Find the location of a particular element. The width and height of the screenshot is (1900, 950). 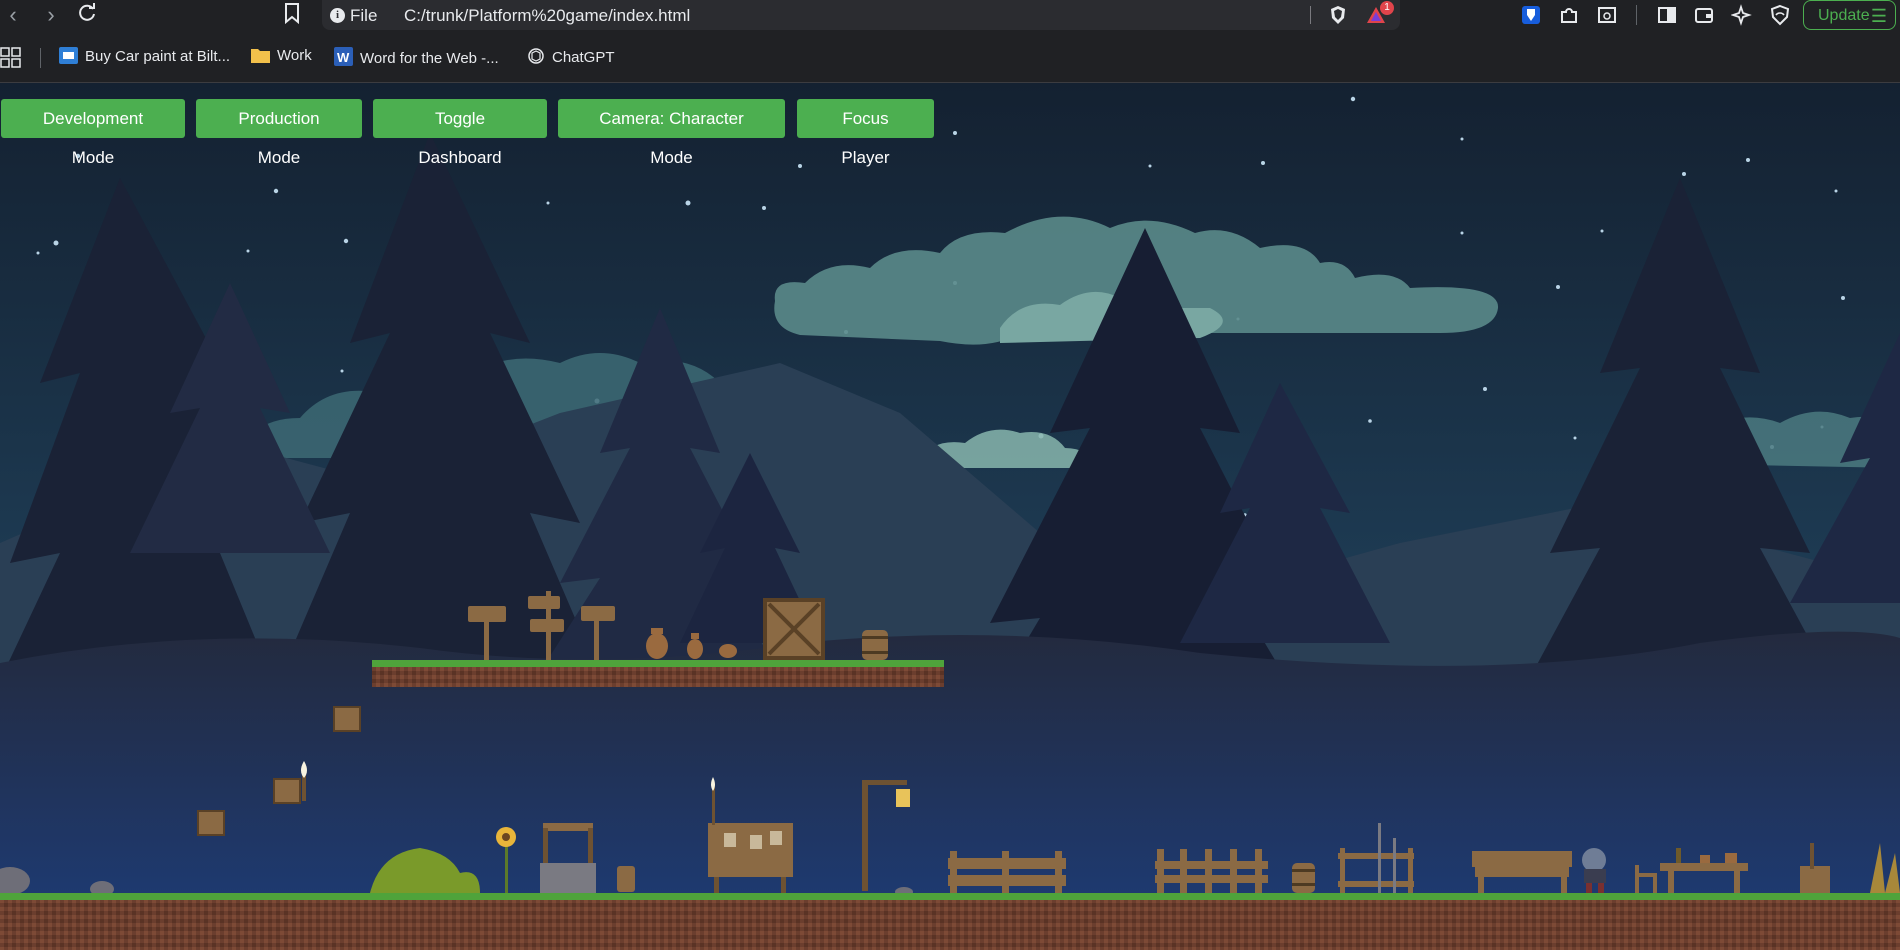

back-button: ‹ is located at coordinates (13, 15).